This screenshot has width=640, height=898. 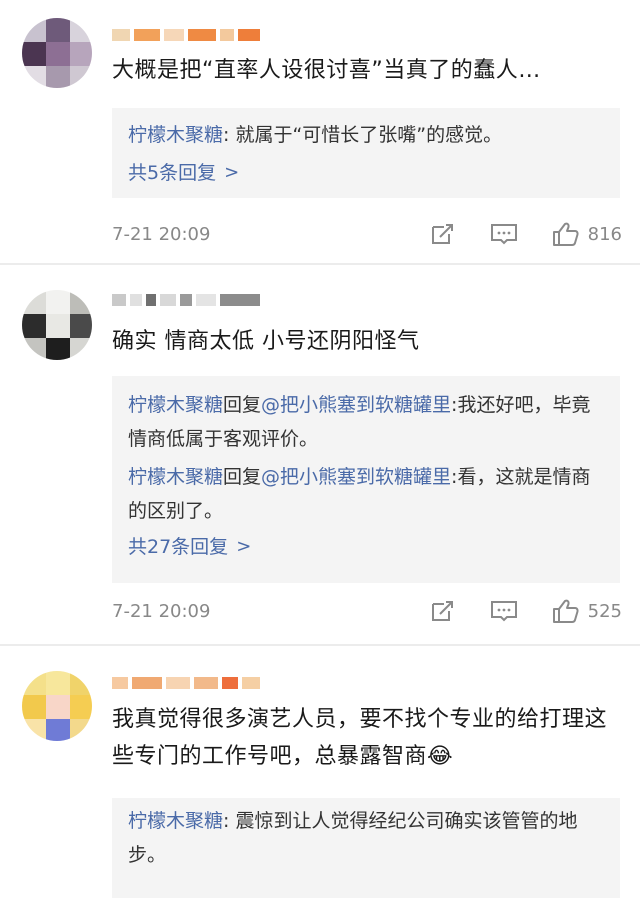 I want to click on like-count: 816, so click(x=604, y=234).